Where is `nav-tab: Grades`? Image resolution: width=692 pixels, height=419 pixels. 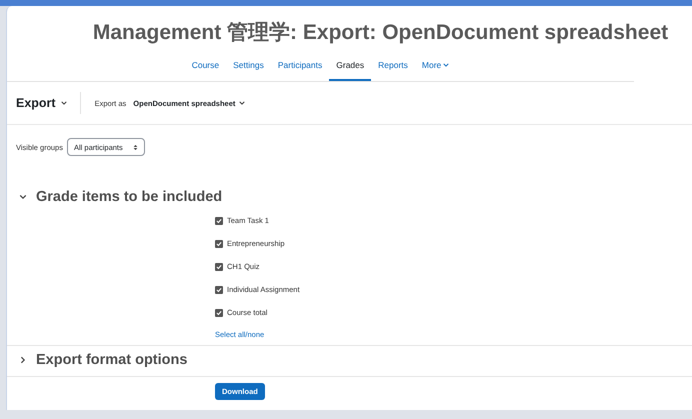
nav-tab: Grades is located at coordinates (350, 68).